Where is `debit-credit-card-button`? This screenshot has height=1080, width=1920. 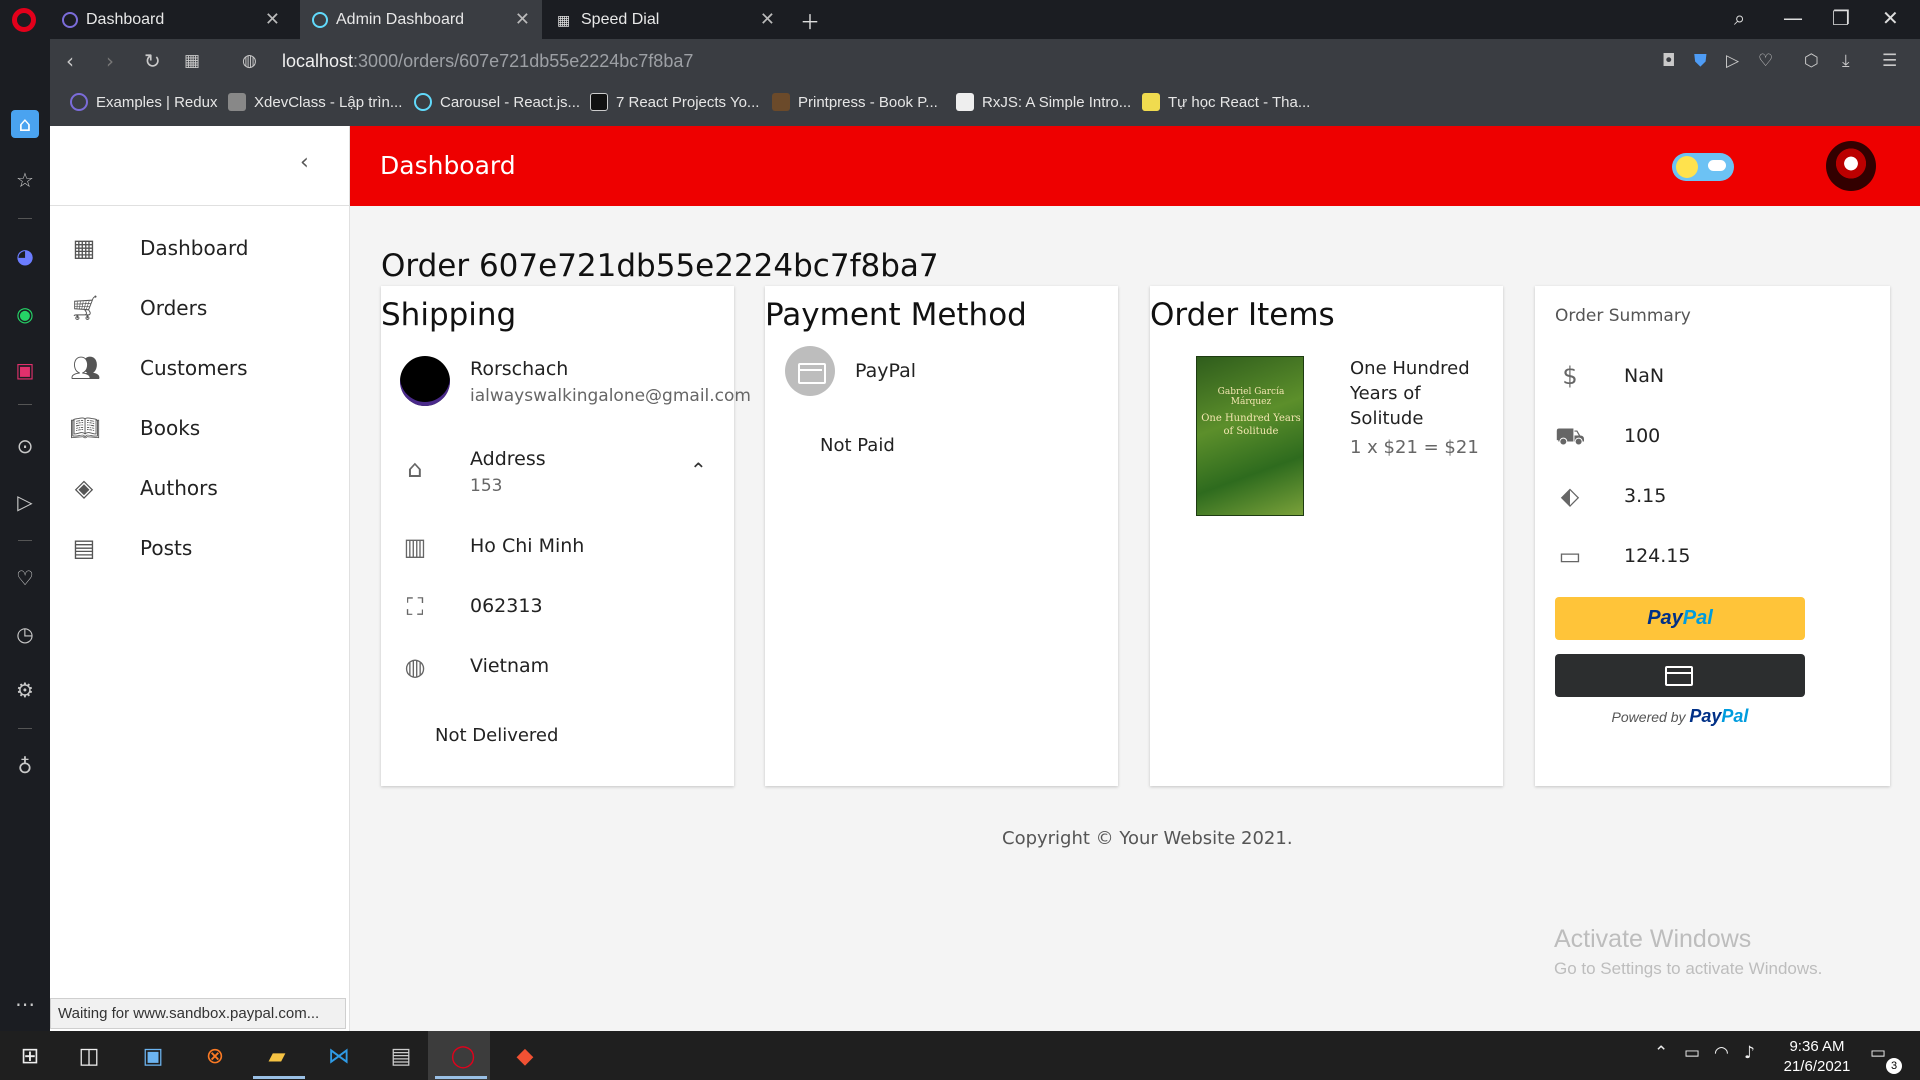
debit-credit-card-button is located at coordinates (1680, 675).